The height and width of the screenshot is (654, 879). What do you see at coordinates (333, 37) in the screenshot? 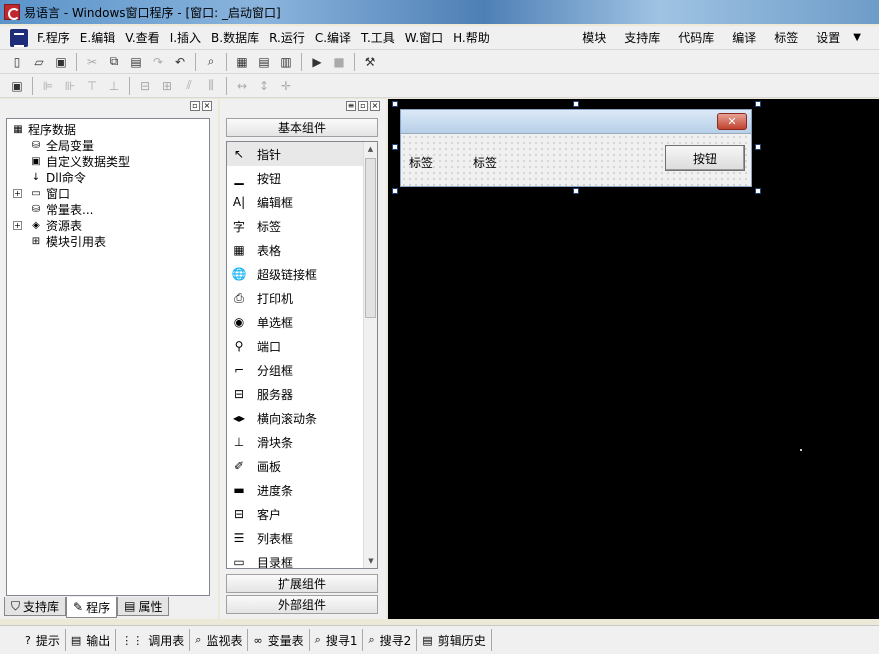
I see `menu-compile: C.编译` at bounding box center [333, 37].